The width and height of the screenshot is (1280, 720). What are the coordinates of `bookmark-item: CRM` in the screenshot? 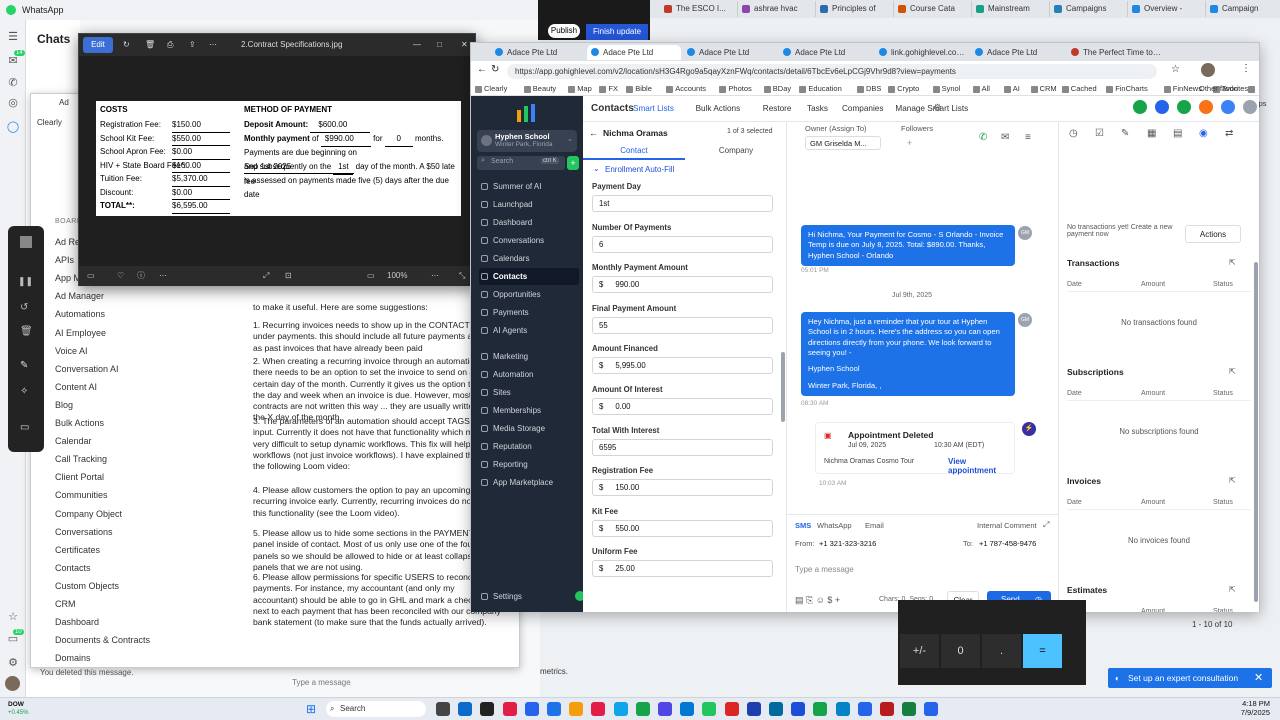 It's located at (1043, 88).